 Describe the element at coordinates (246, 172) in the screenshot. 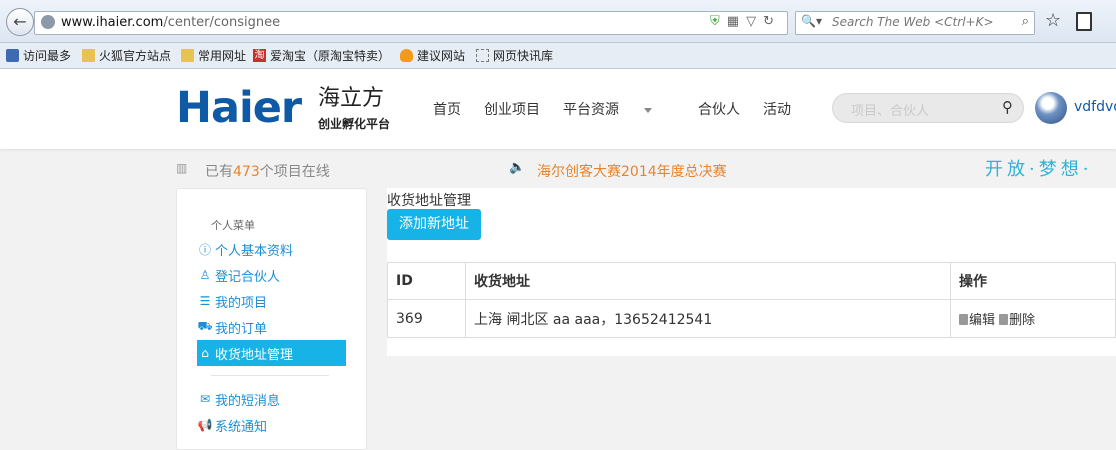

I see `project-count: 473` at that location.